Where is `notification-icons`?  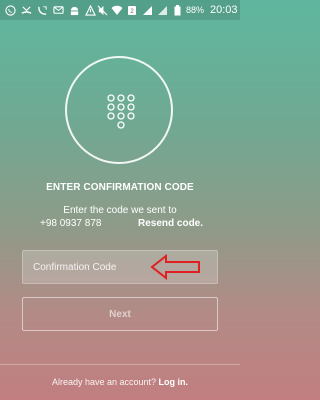 notification-icons is located at coordinates (50, 10).